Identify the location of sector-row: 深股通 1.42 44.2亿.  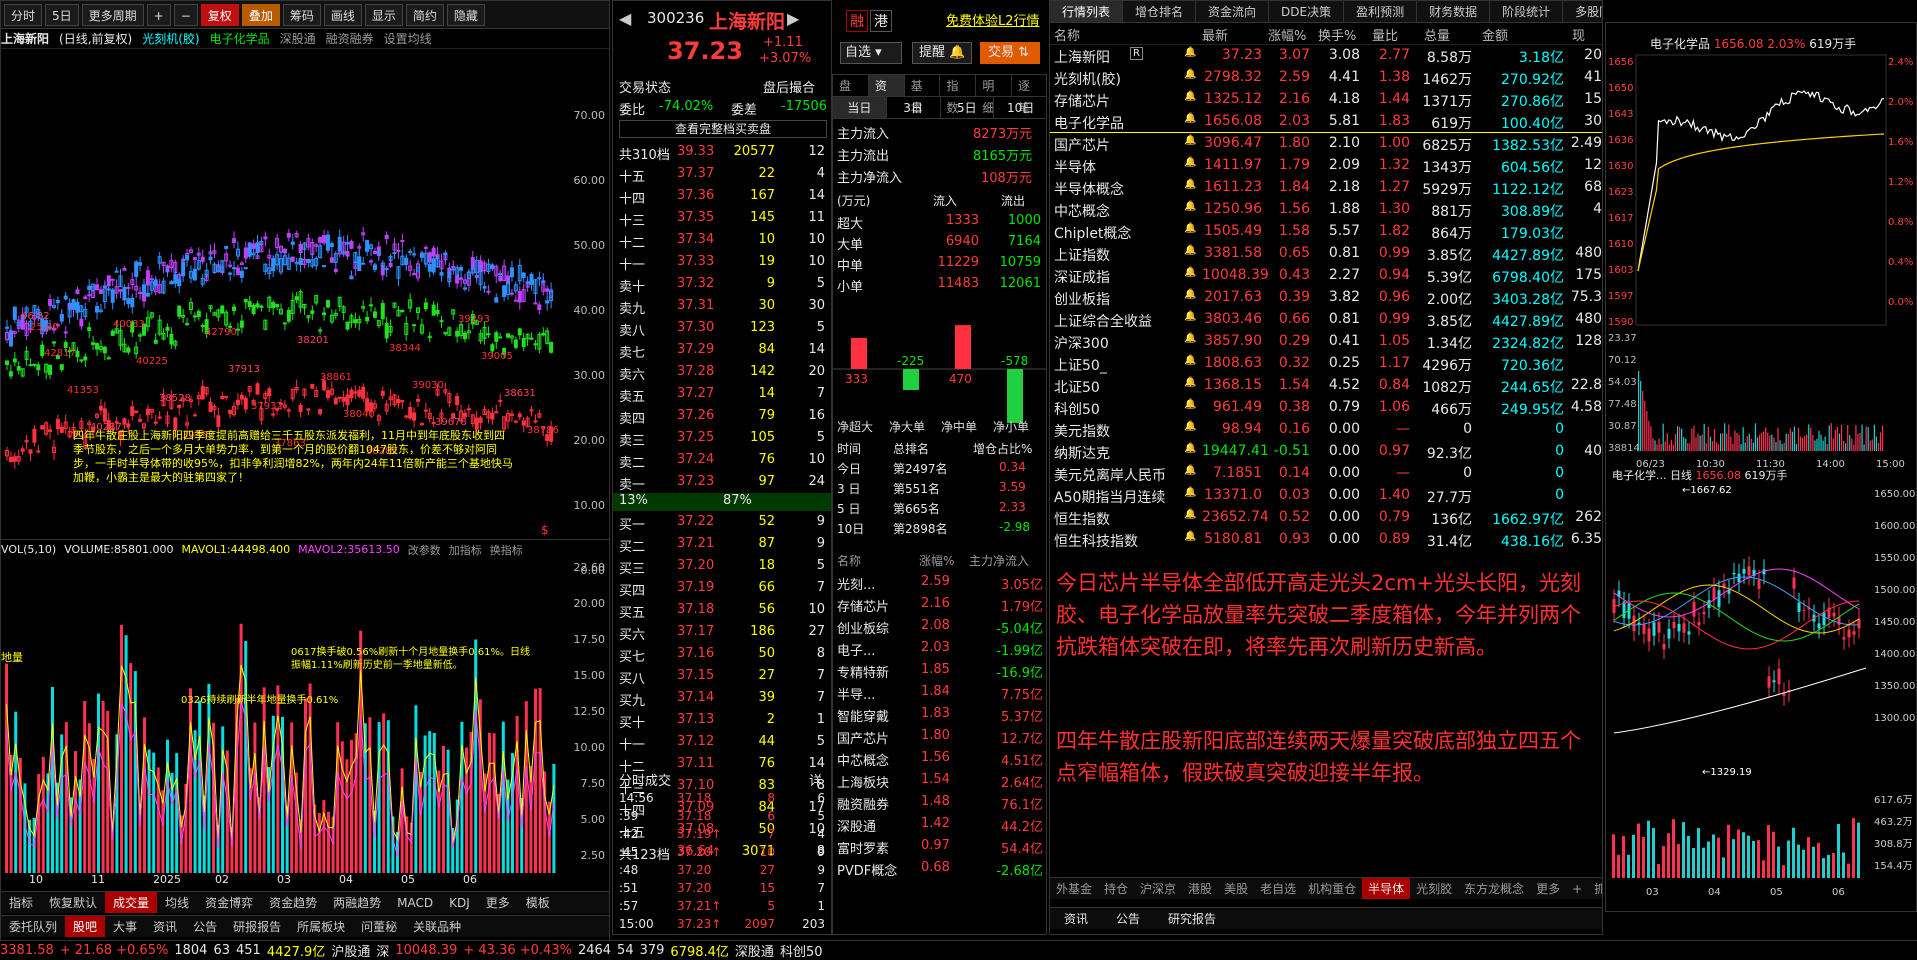
(939, 824).